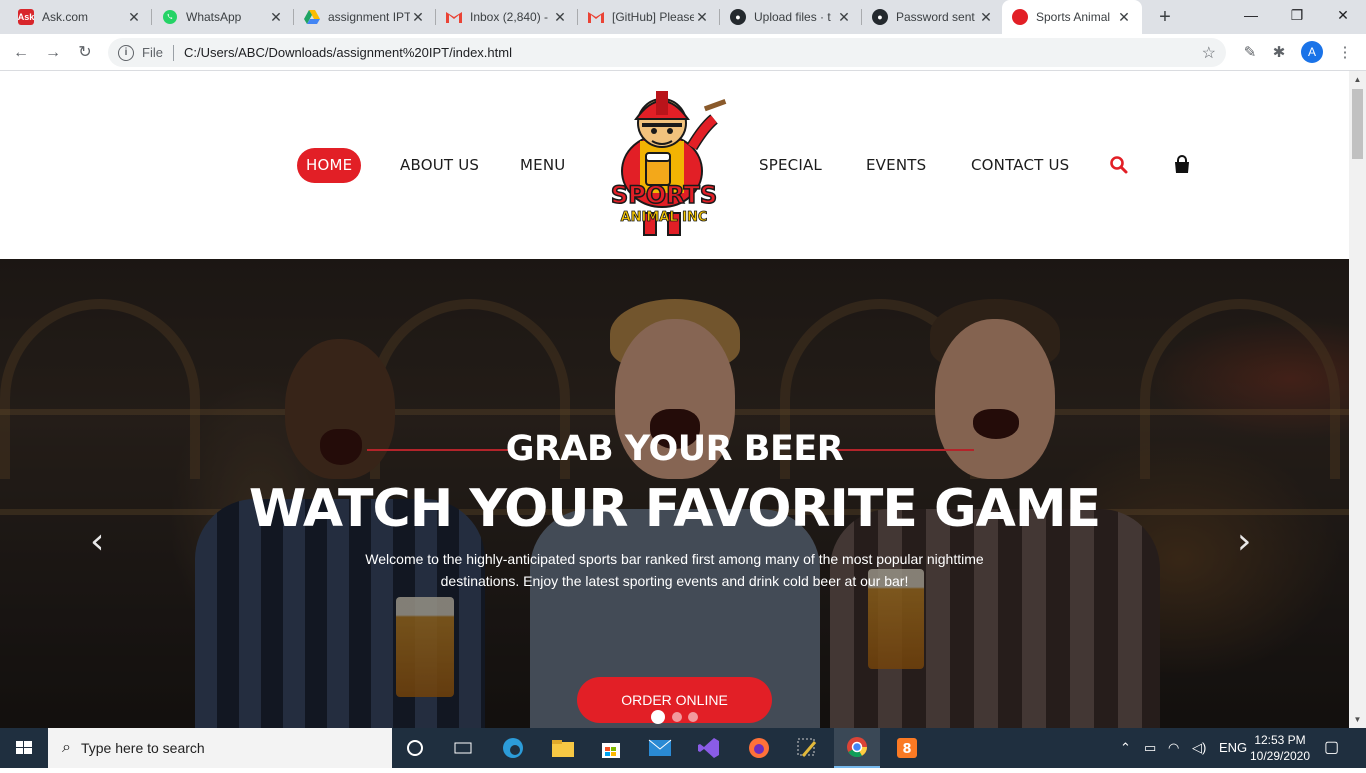 This screenshot has width=1366, height=773. What do you see at coordinates (142, 748) in the screenshot?
I see `search-placeholder: Type here to search` at bounding box center [142, 748].